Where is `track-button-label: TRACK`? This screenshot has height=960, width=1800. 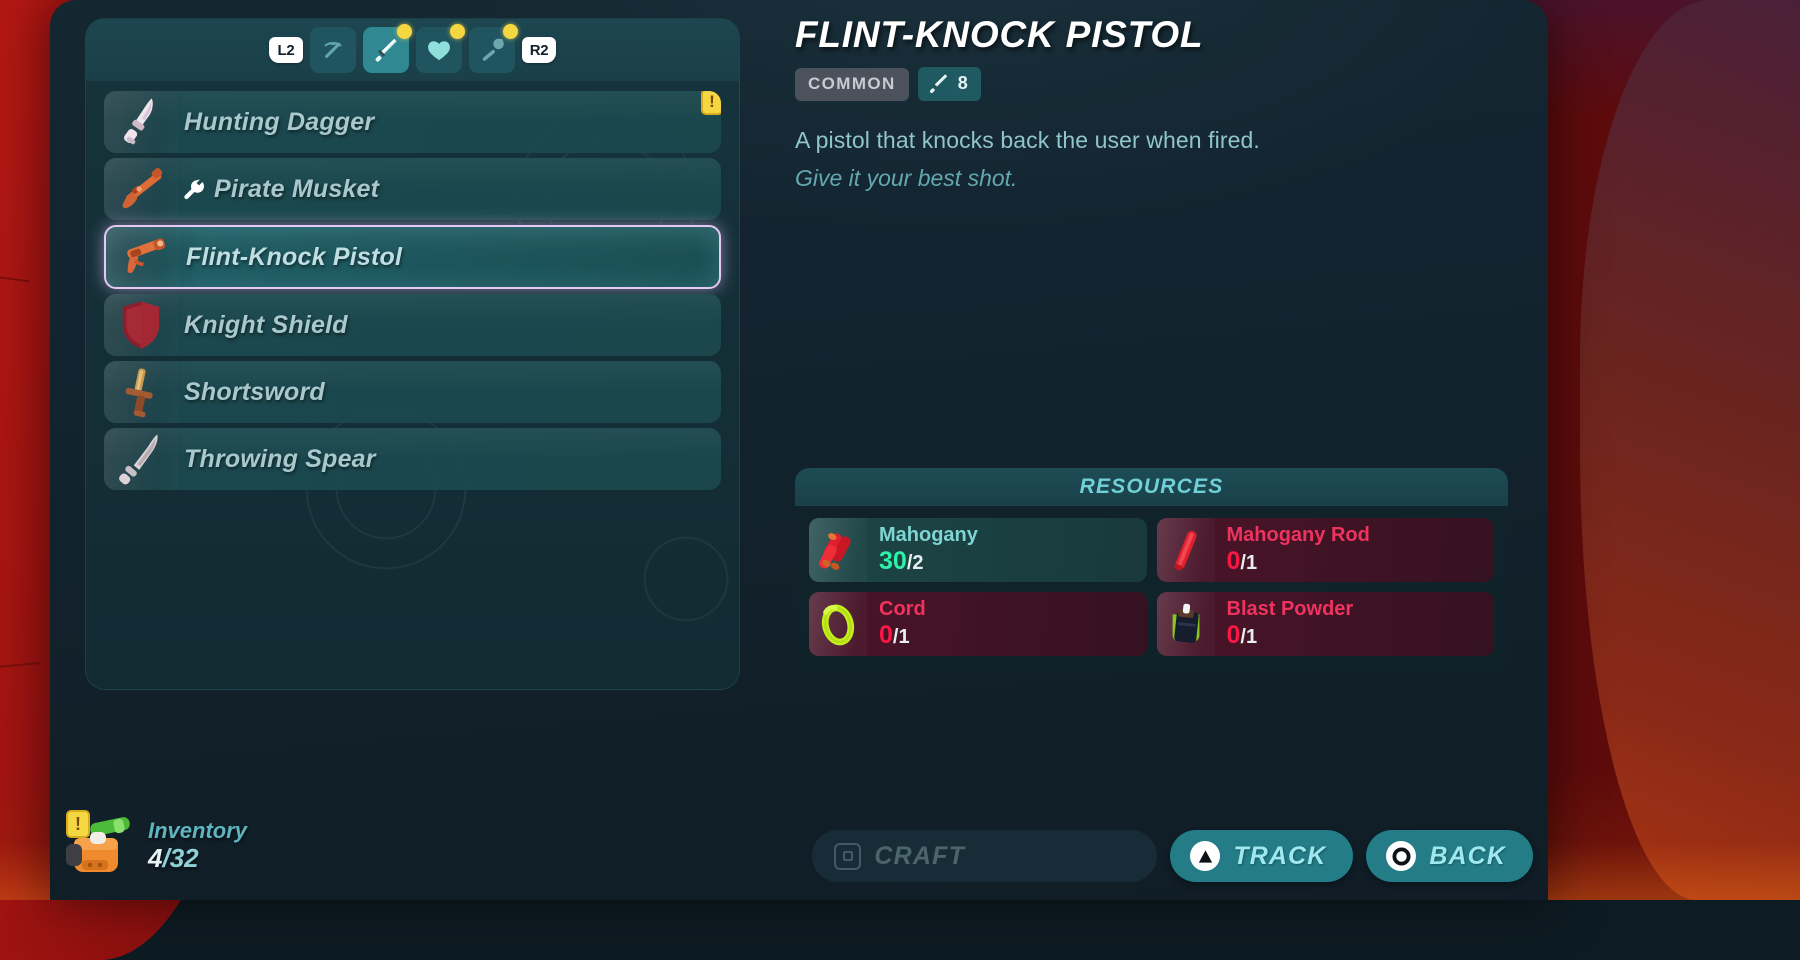 track-button-label: TRACK is located at coordinates (1279, 856).